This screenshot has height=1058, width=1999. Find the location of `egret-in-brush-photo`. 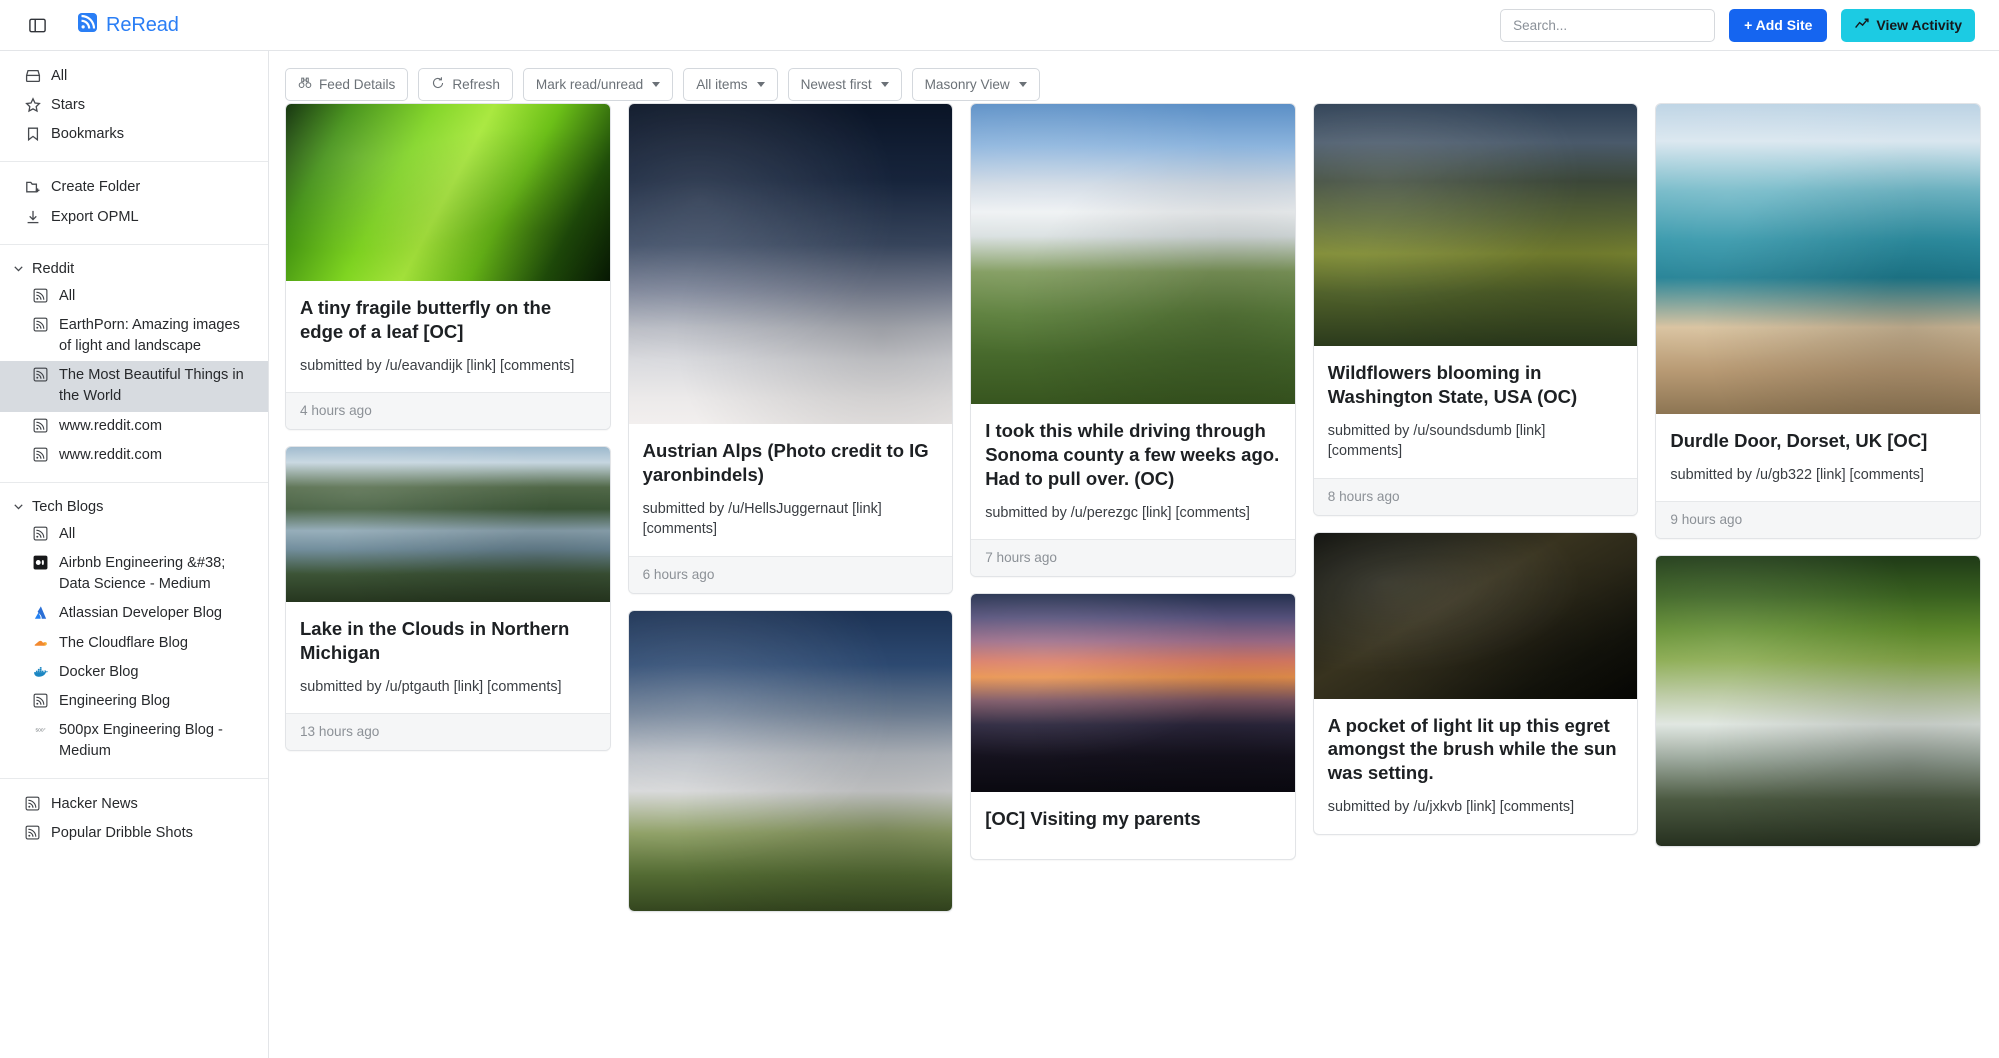

egret-in-brush-photo is located at coordinates (1475, 615).